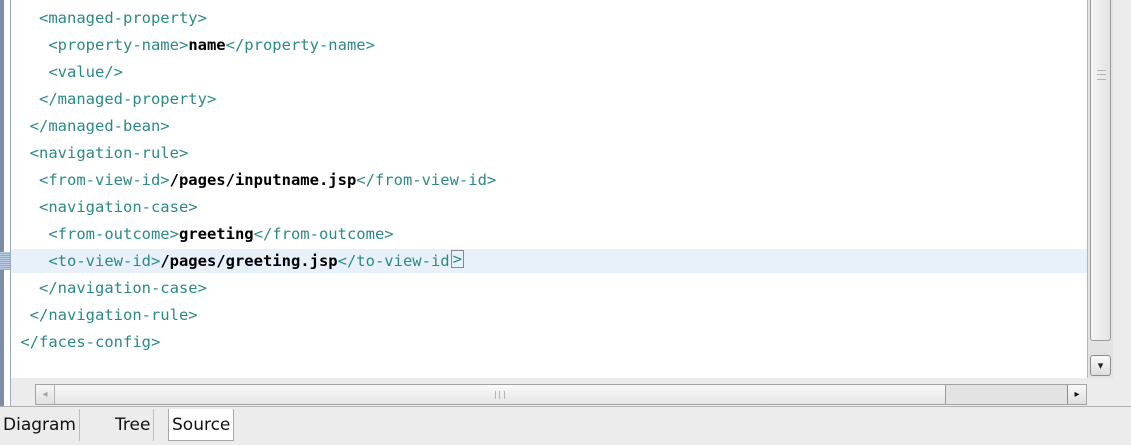 The image size is (1131, 445). Describe the element at coordinates (549, 342) in the screenshot. I see `code-line: </faces-config>` at that location.